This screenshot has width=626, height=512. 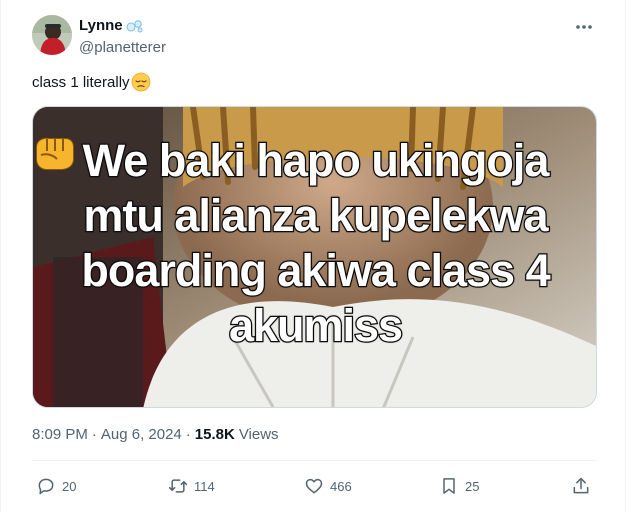 What do you see at coordinates (316, 216) in the screenshot?
I see `caption-line: mtu alianza kupelekwa` at bounding box center [316, 216].